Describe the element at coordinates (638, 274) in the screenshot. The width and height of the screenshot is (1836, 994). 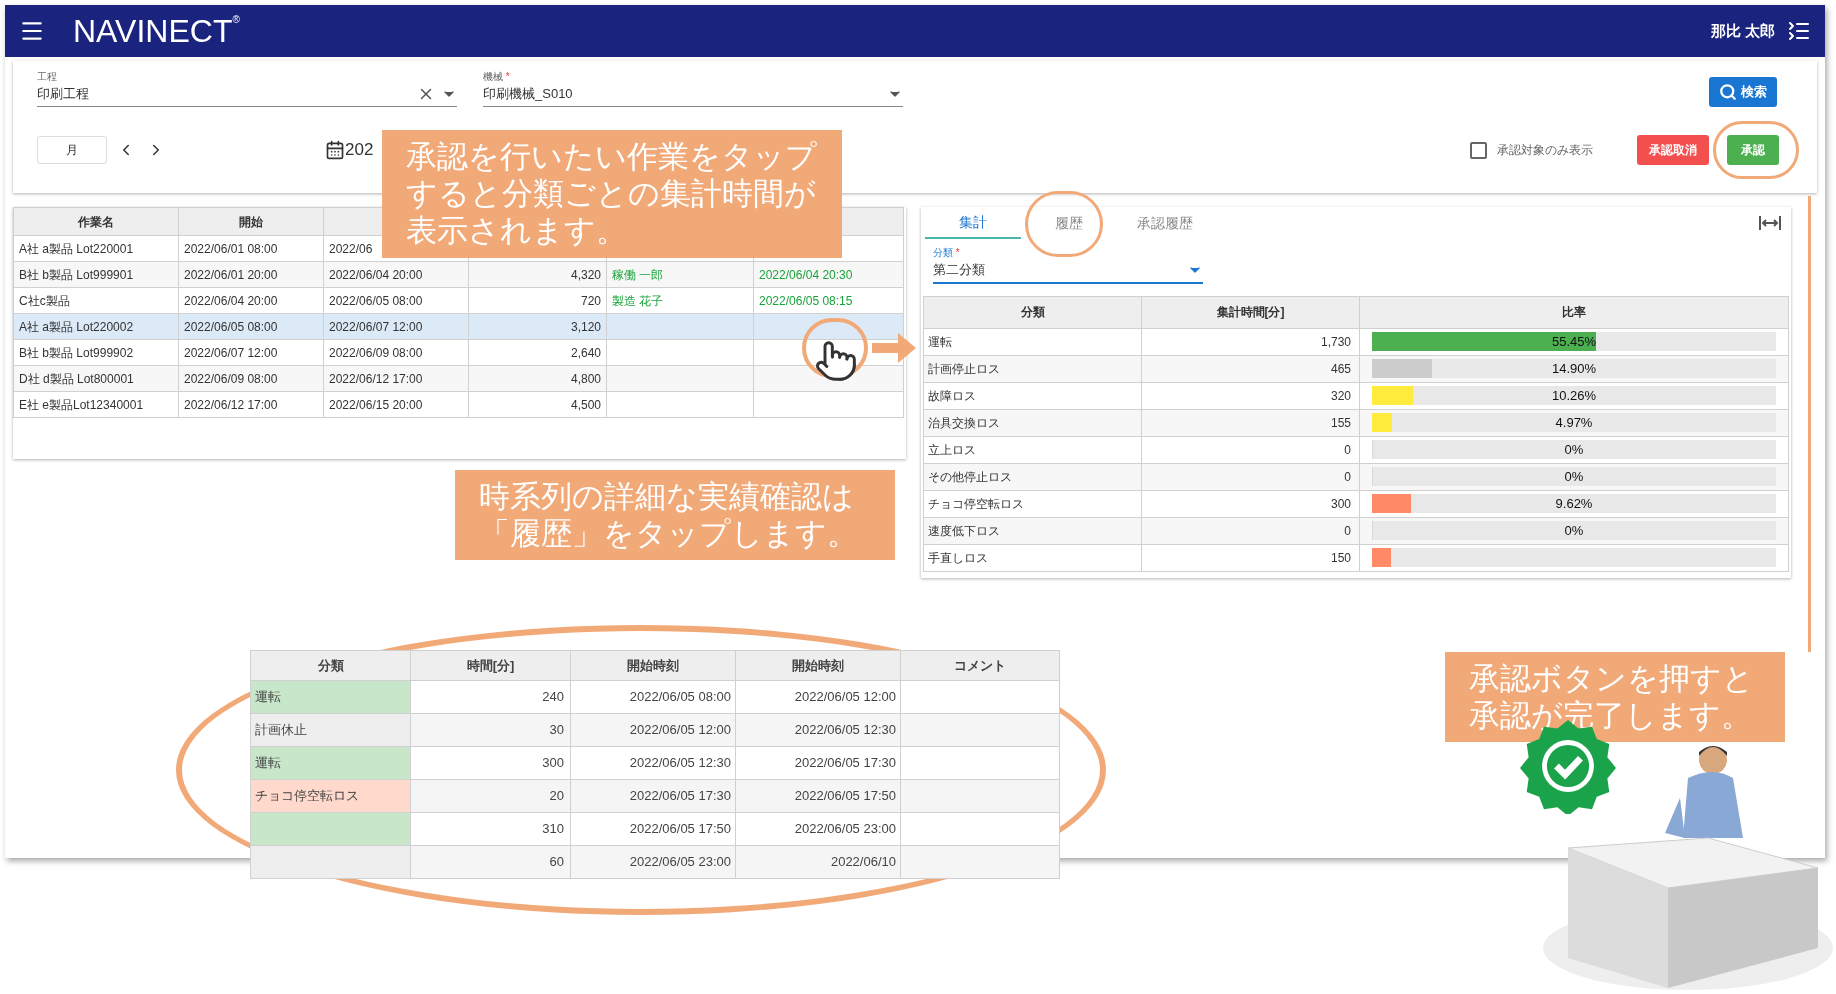
I see `table-cell: 稼働 一郎` at that location.